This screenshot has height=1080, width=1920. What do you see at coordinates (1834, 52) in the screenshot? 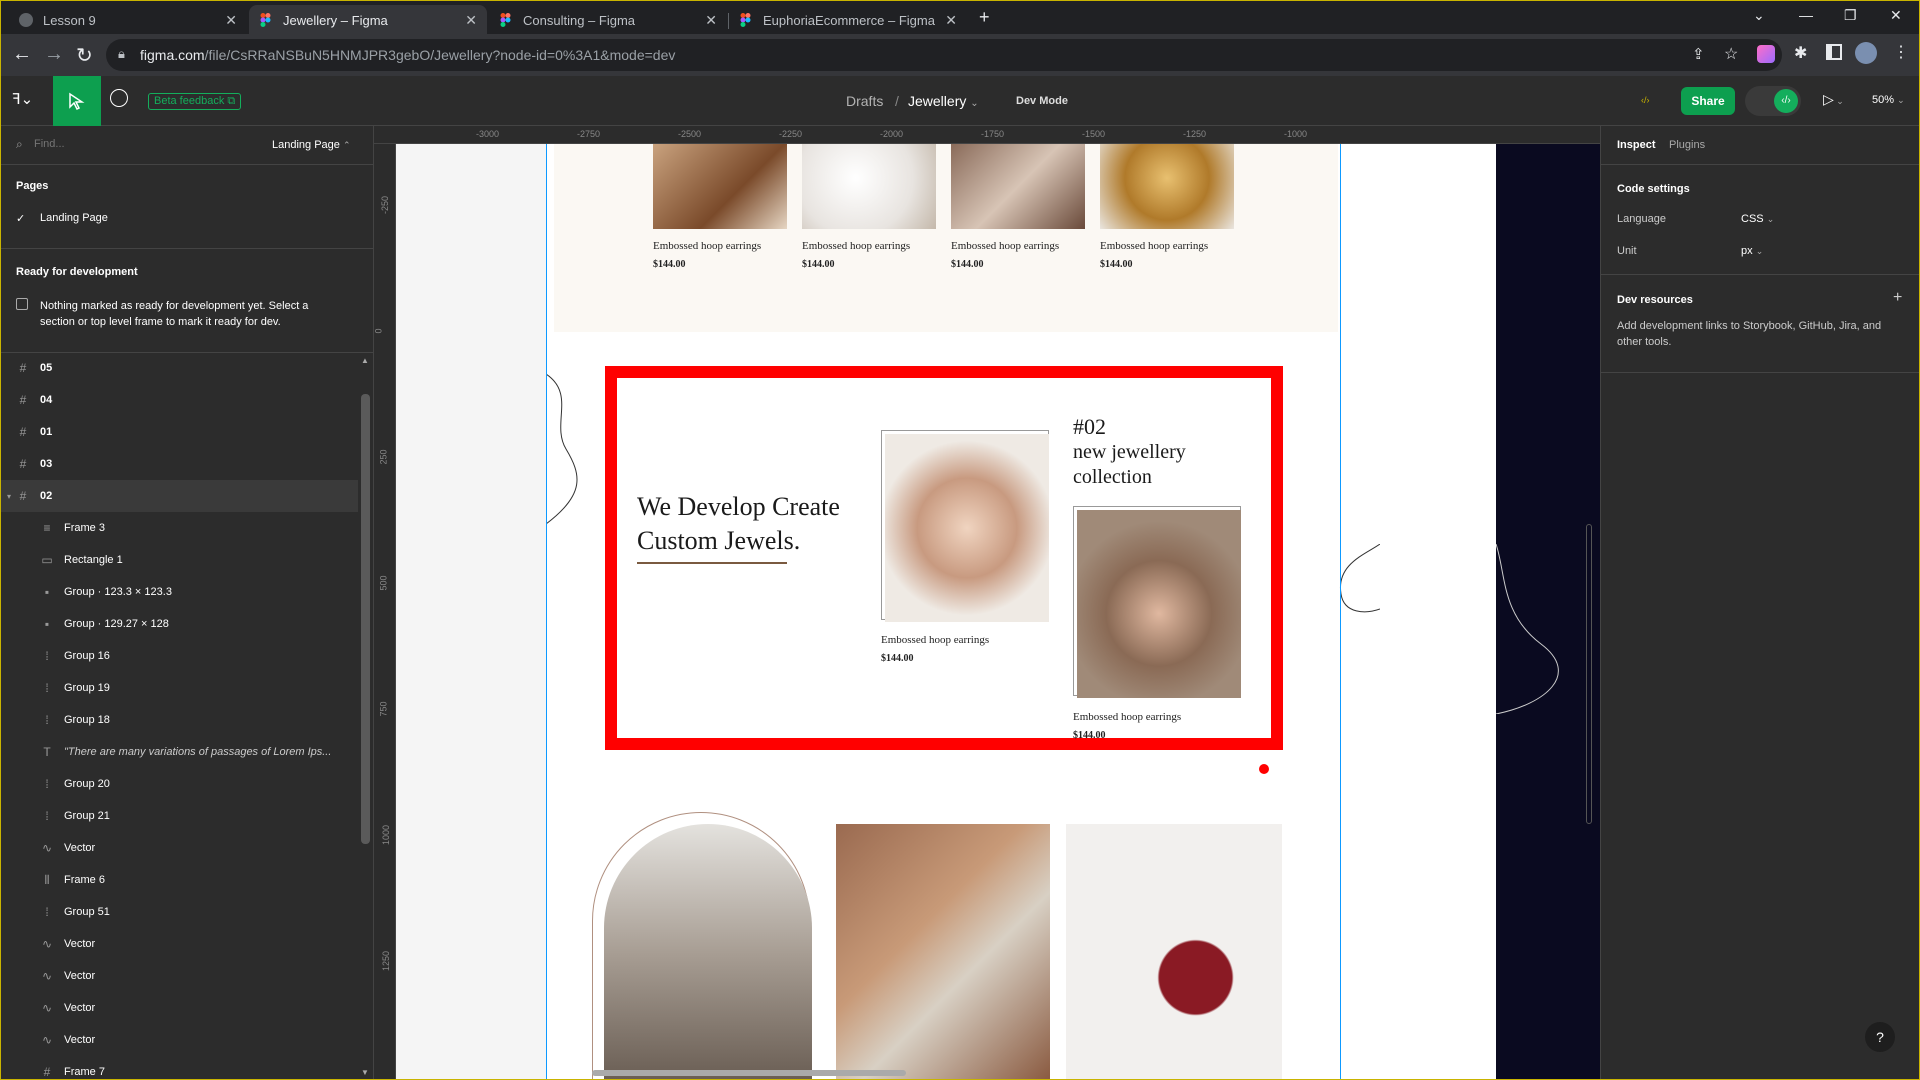
I see `side-panel-icon` at bounding box center [1834, 52].